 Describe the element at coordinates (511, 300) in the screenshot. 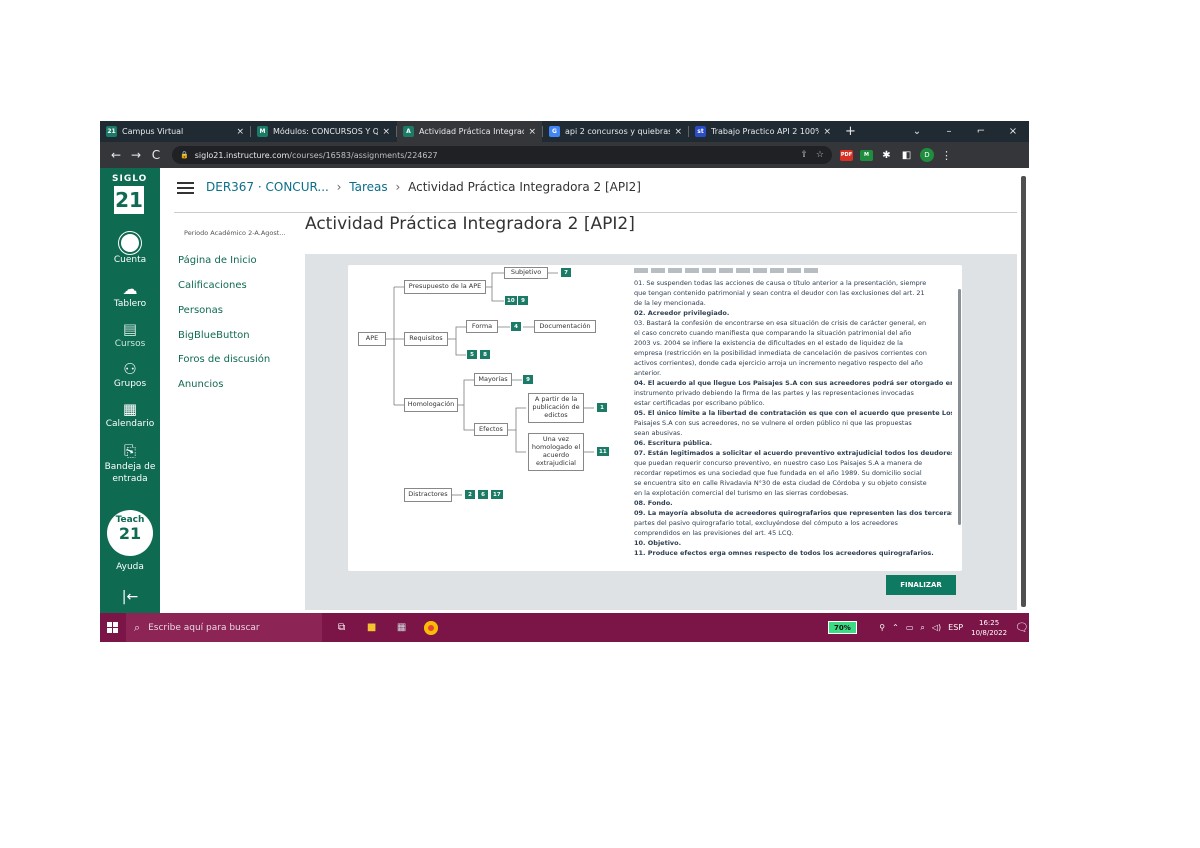

I see `answer-badge: 10` at that location.